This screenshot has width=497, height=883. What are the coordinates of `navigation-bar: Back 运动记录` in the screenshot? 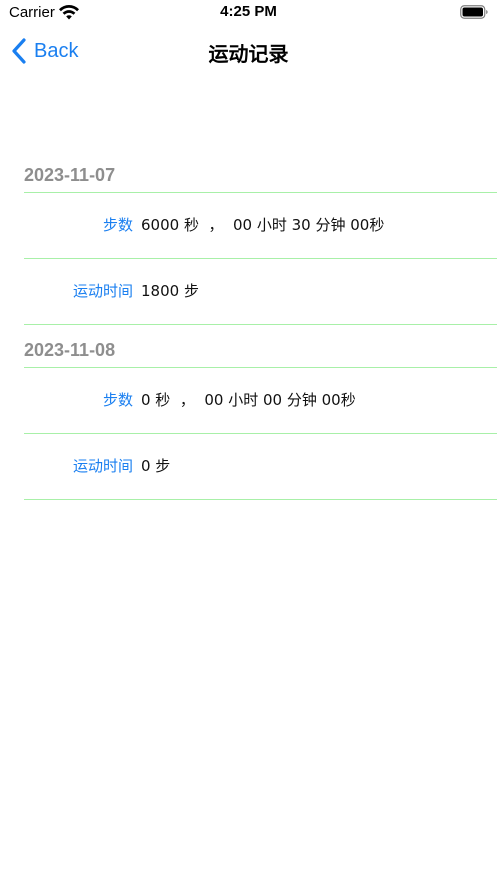 It's located at (248, 51).